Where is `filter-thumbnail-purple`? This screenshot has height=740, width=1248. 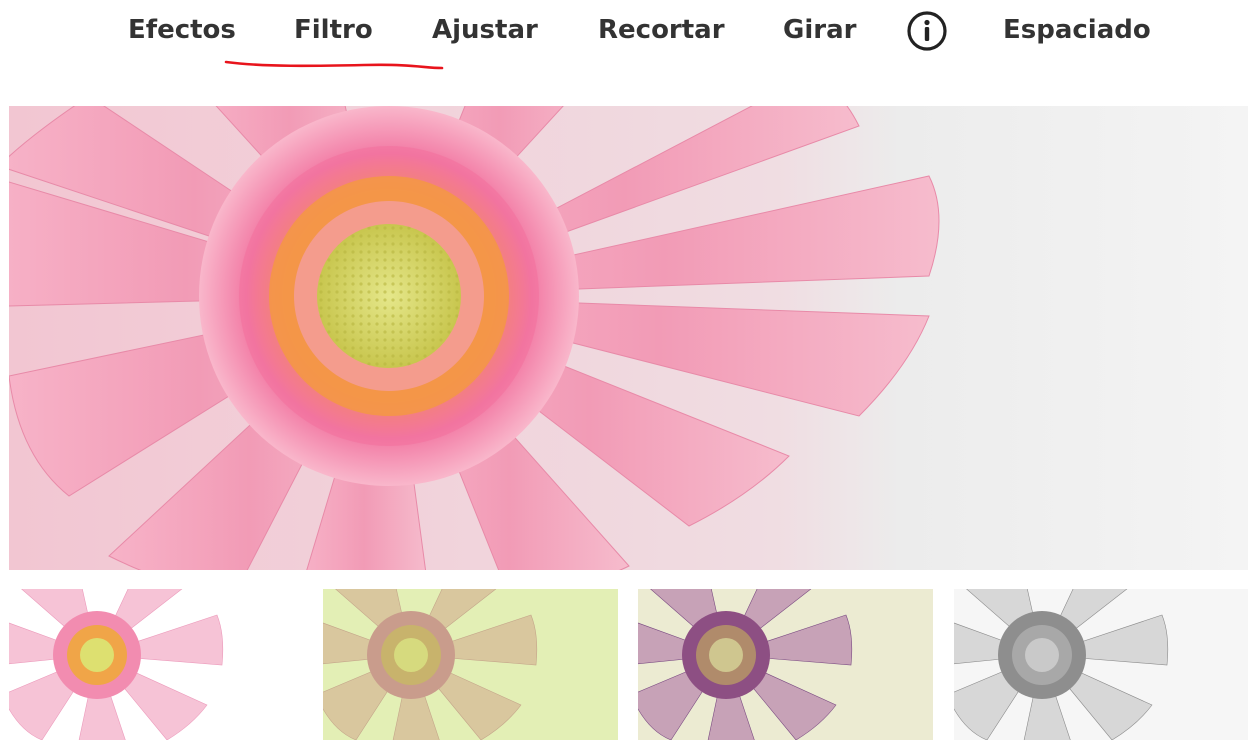
filter-thumbnail-purple is located at coordinates (785, 664).